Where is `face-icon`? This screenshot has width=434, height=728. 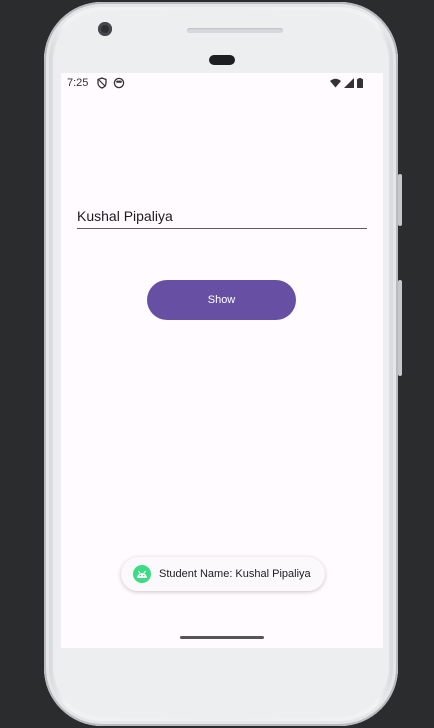 face-icon is located at coordinates (119, 83).